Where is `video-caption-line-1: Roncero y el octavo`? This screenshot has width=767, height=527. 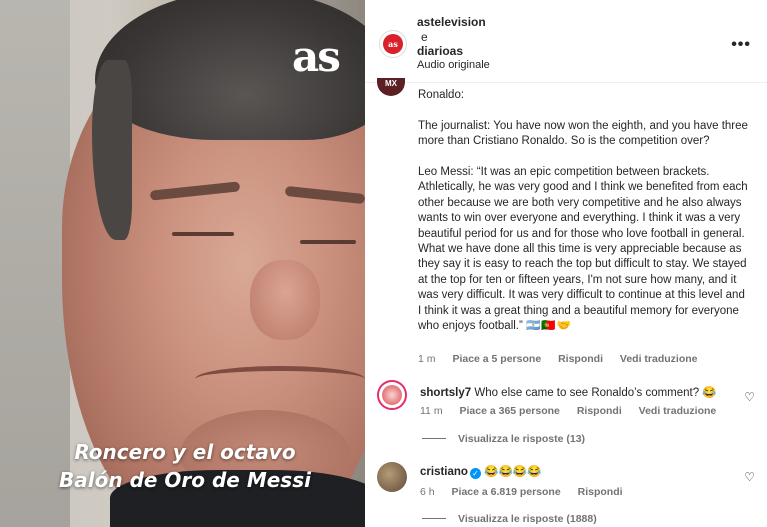 video-caption-line-1: Roncero y el octavo is located at coordinates (185, 452).